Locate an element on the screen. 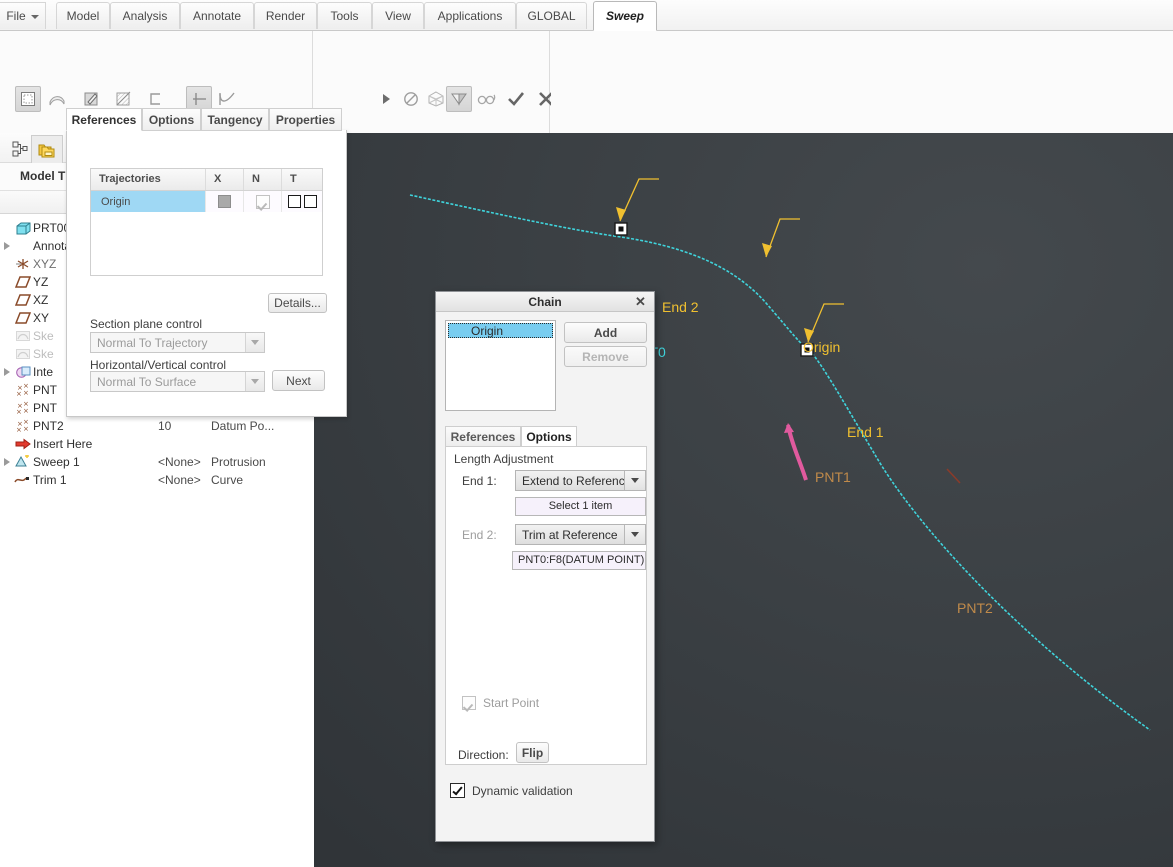 This screenshot has width=1173, height=867. chain-tab-references: References is located at coordinates (483, 436).